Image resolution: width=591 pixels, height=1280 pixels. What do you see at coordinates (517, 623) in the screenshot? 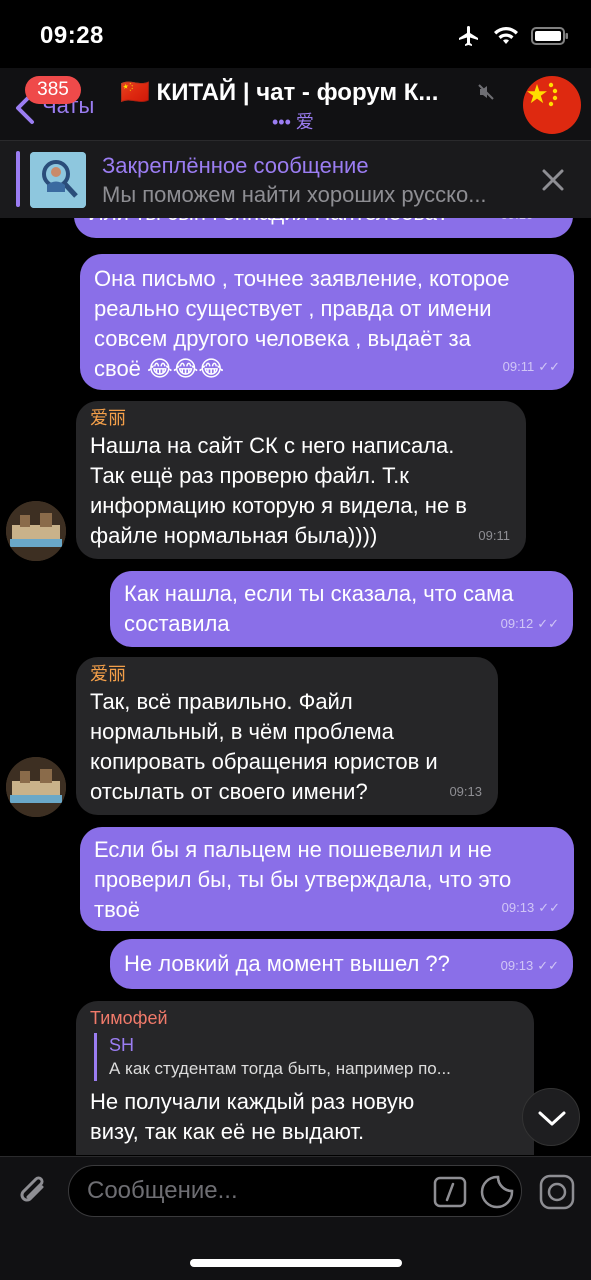
I see `message-time: 09:12` at bounding box center [517, 623].